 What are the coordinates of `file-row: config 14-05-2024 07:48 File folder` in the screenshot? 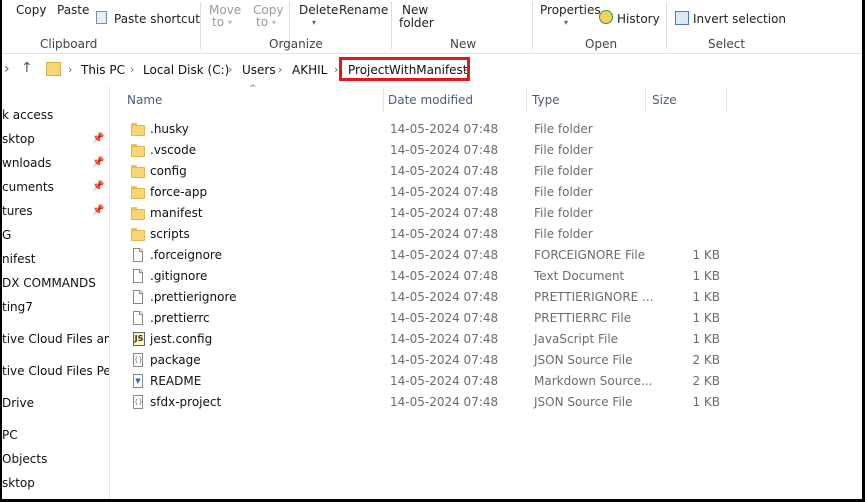 It's located at (422, 171).